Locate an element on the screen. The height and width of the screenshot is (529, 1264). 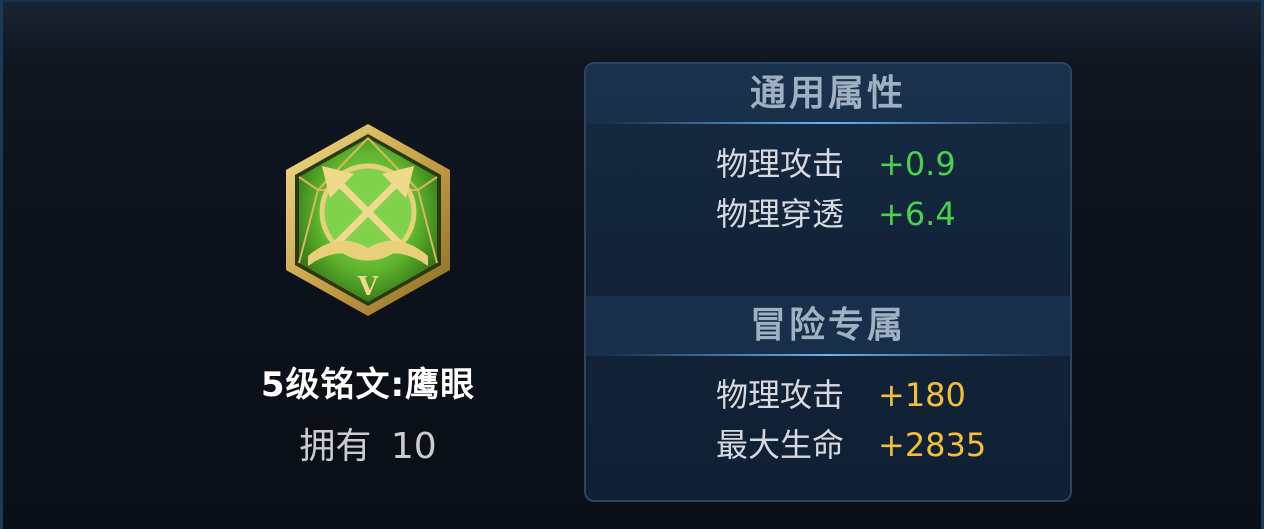
adventure-exclusive-title: 冒险专属 is located at coordinates (827, 325).